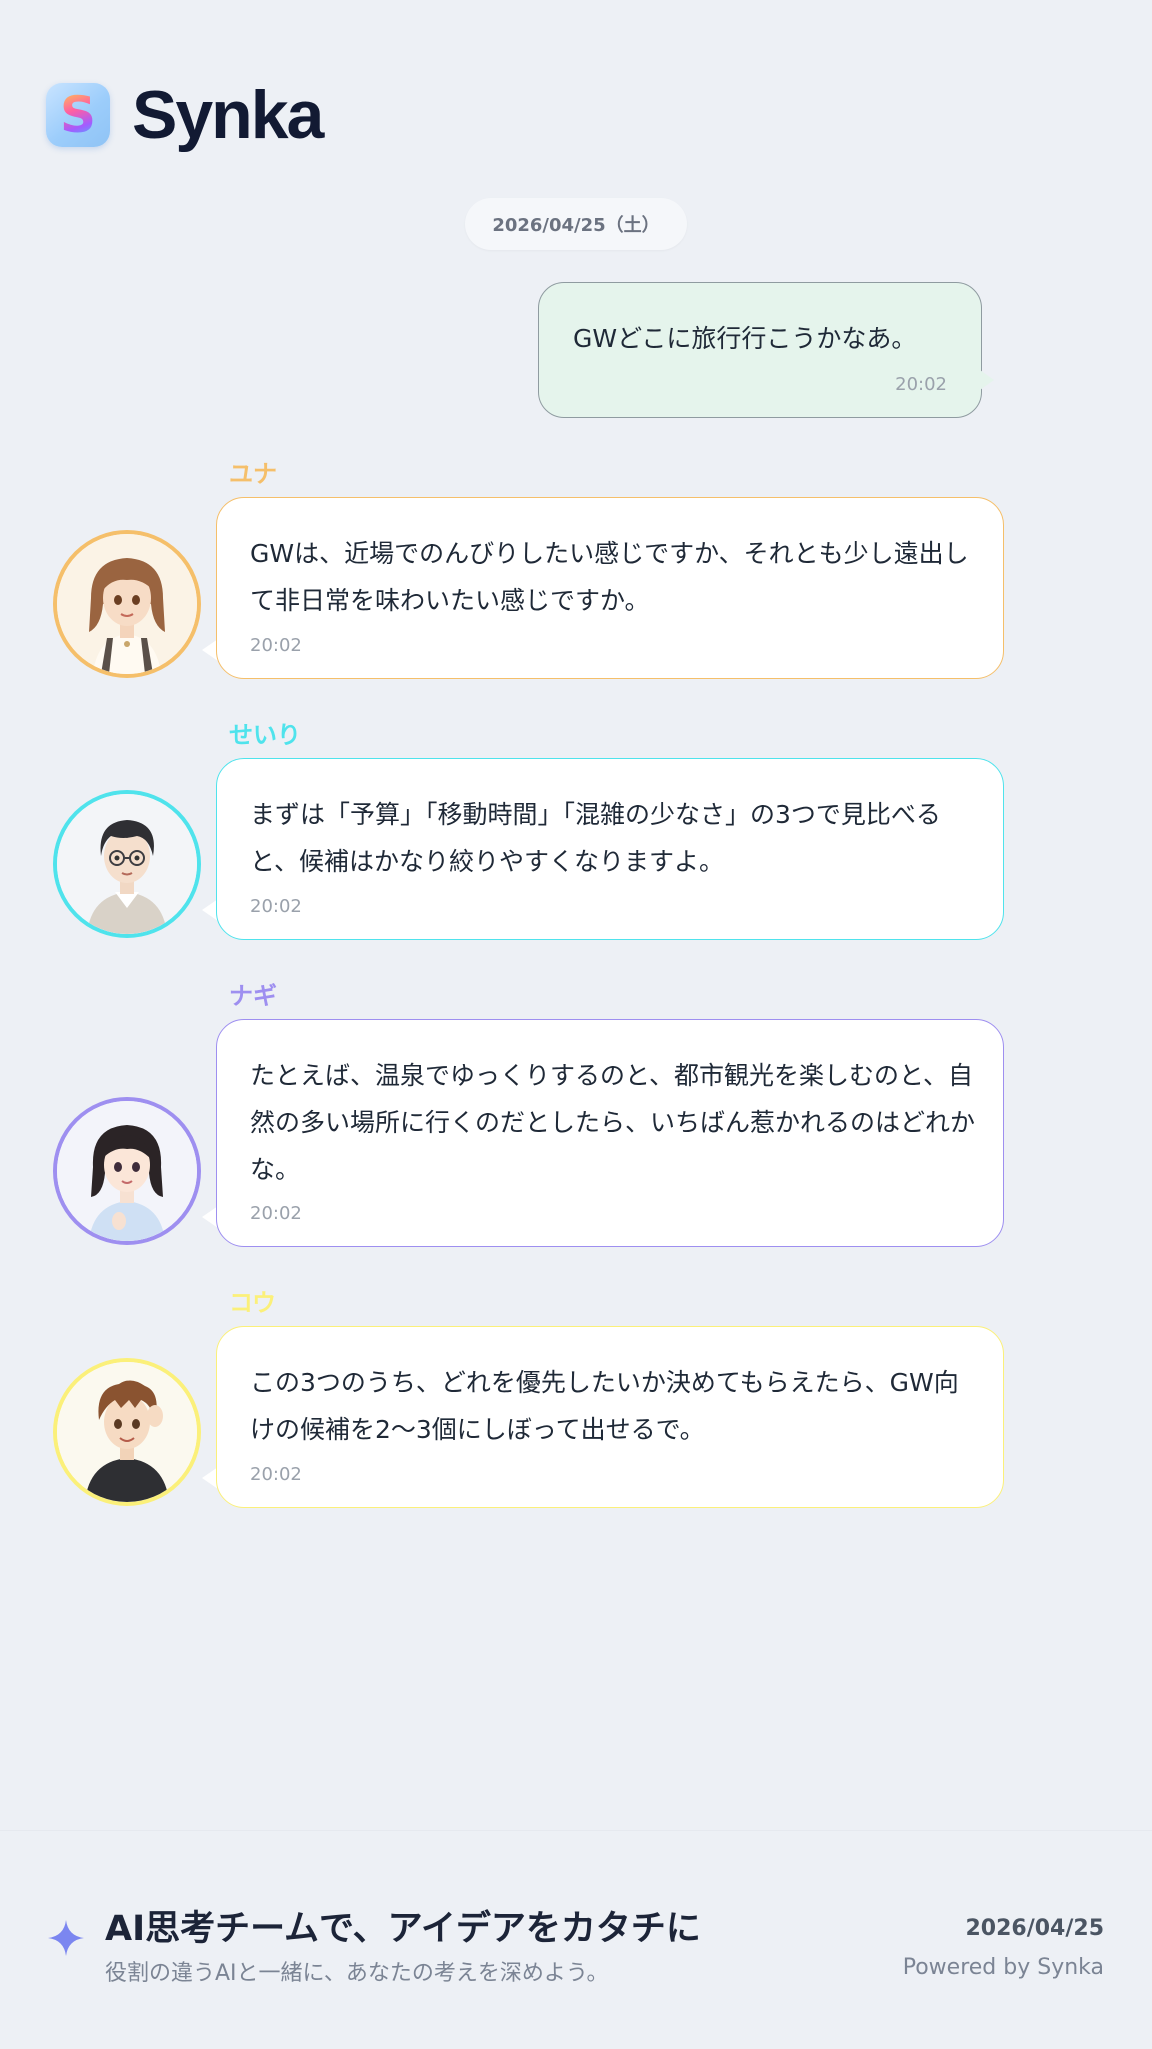 This screenshot has width=1152, height=2049. What do you see at coordinates (276, 1213) in the screenshot?
I see `message-time-nagi: 20:02` at bounding box center [276, 1213].